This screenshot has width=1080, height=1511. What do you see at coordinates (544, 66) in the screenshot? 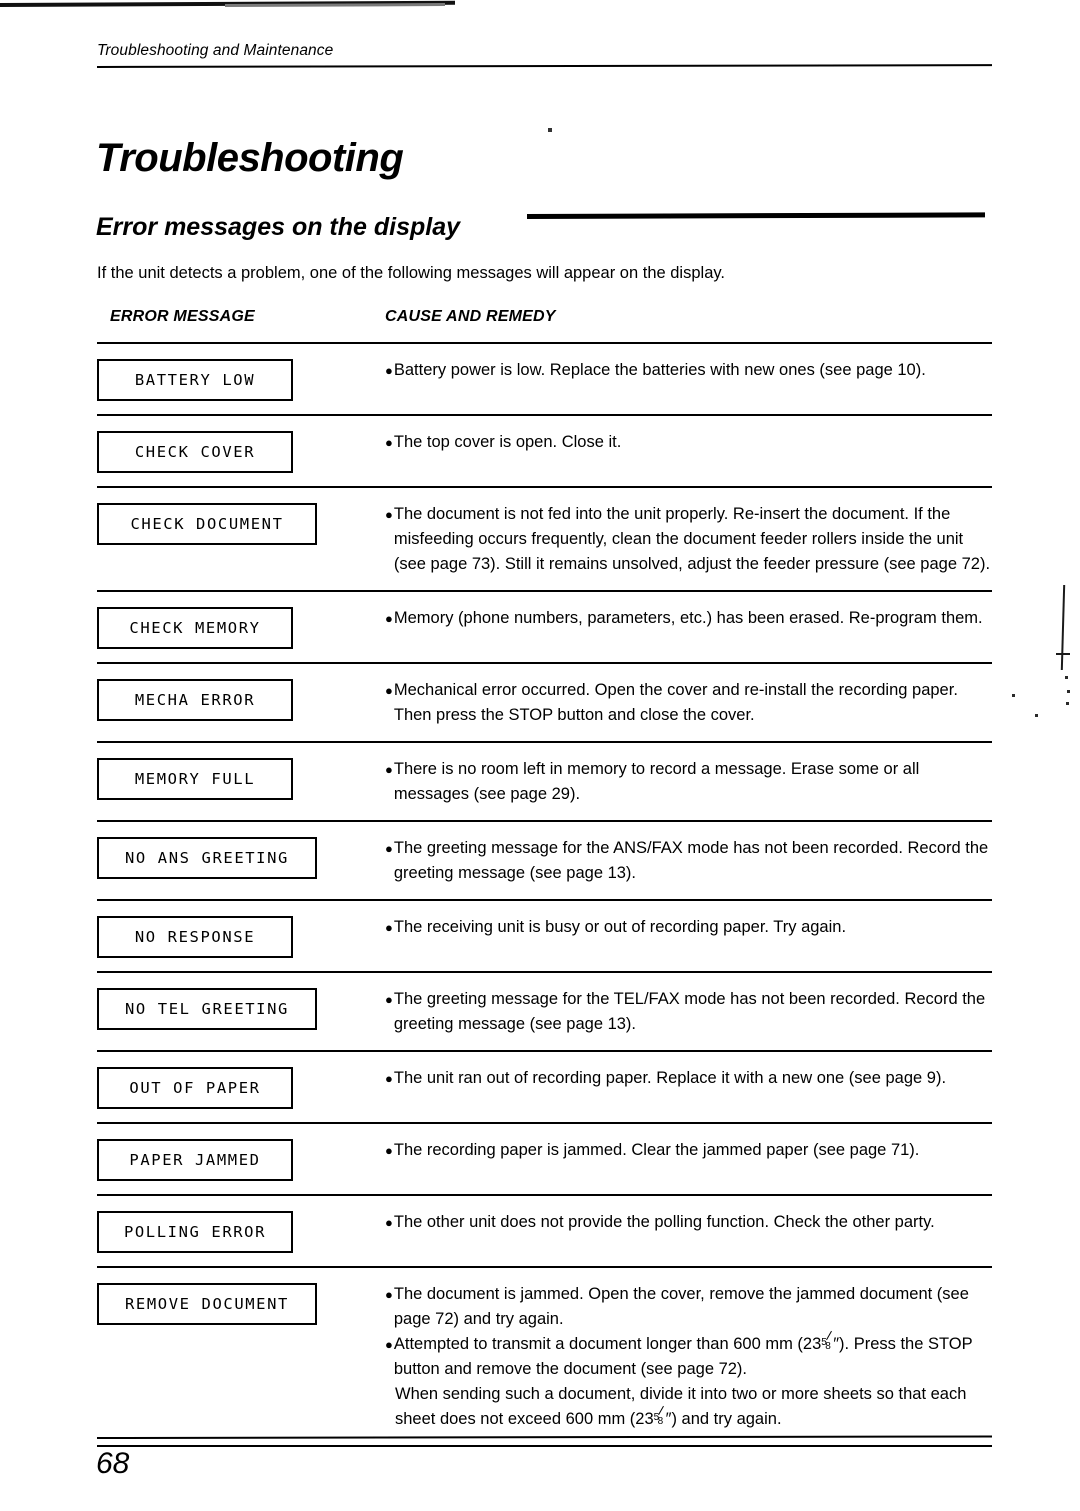
I see `header-rule` at bounding box center [544, 66].